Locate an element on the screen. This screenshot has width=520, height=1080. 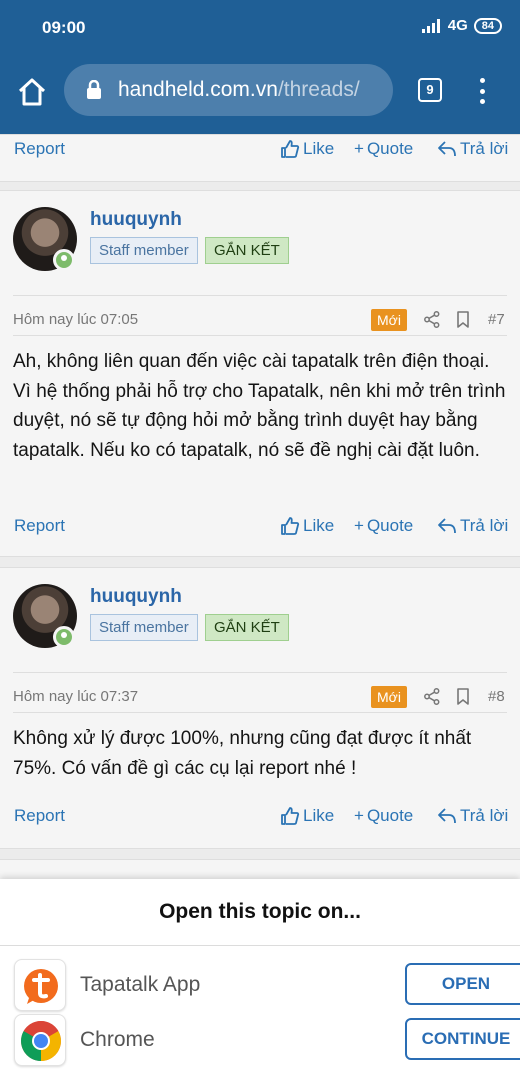
home-button is located at coordinates (32, 92).